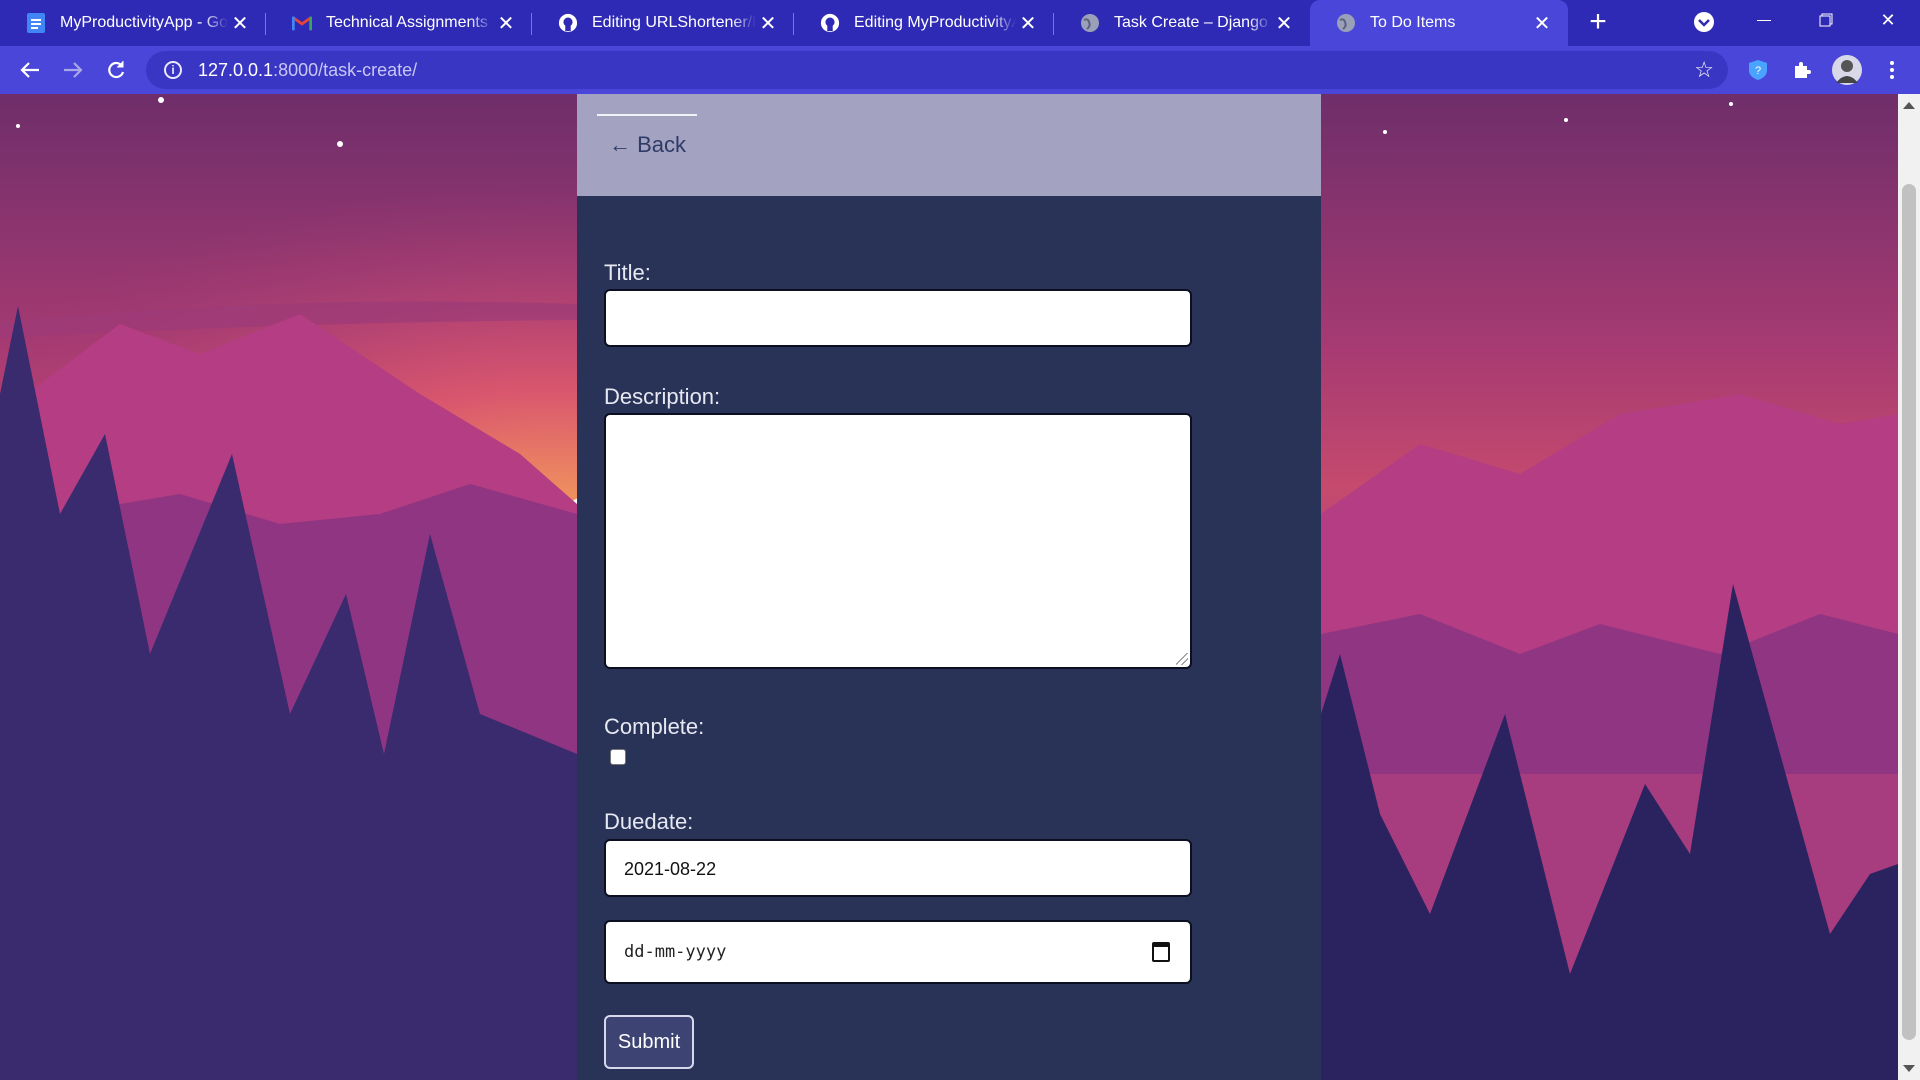 Image resolution: width=1920 pixels, height=1080 pixels. I want to click on header-divider, so click(647, 115).